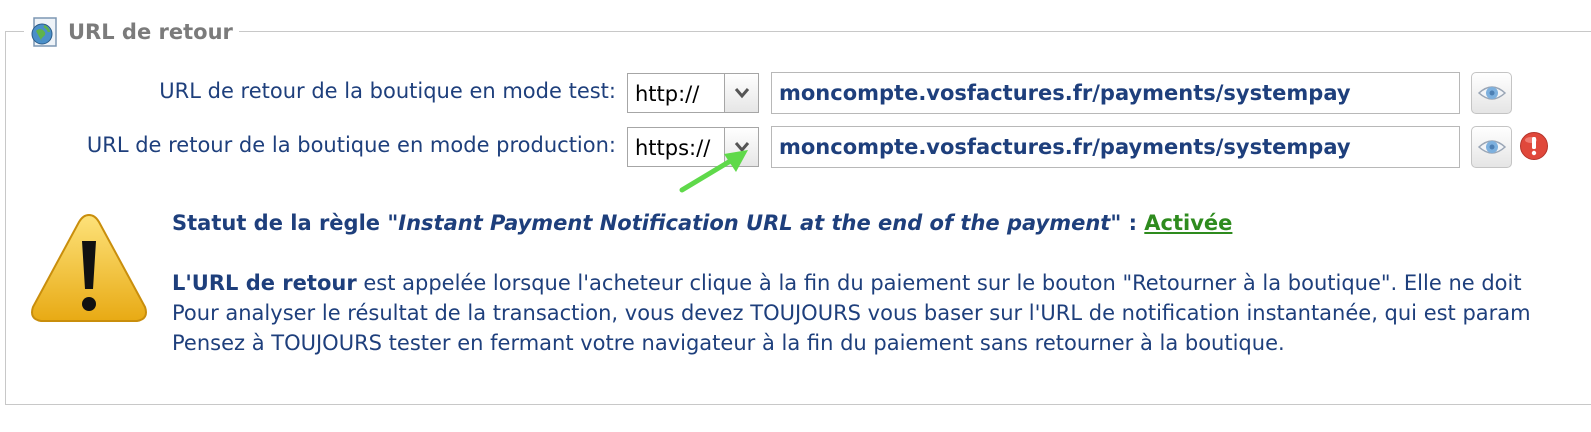 The height and width of the screenshot is (432, 1591). Describe the element at coordinates (713, 171) in the screenshot. I see `annotation-arrow-icon` at that location.